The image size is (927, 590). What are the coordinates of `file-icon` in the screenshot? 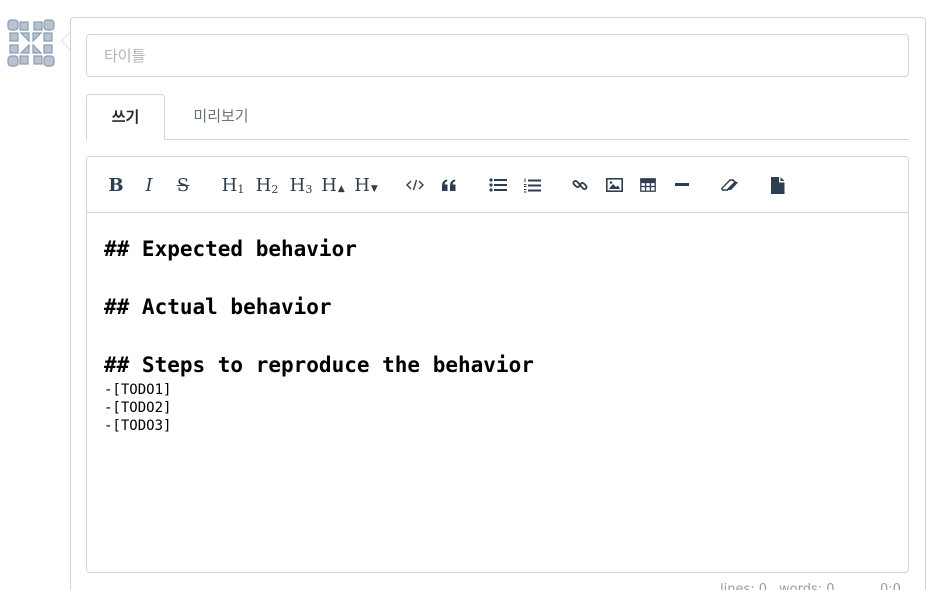 It's located at (778, 185).